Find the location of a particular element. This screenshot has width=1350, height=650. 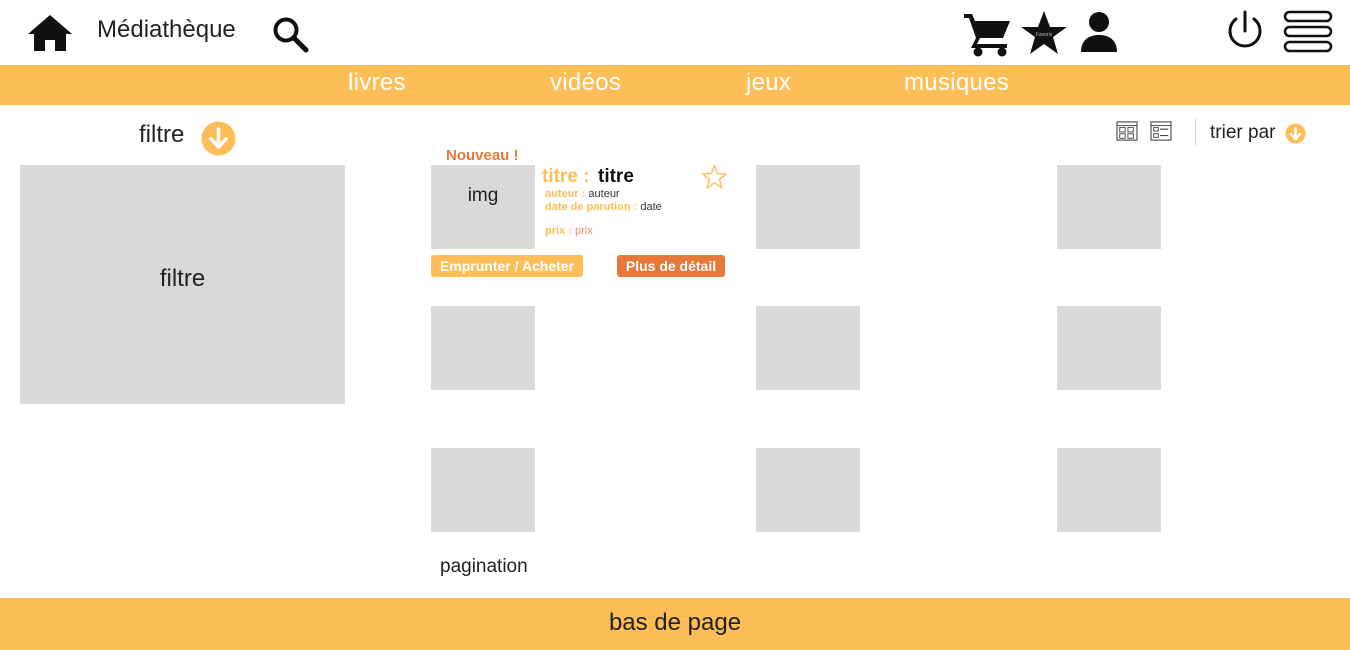

pagination: pagination is located at coordinates (484, 567).